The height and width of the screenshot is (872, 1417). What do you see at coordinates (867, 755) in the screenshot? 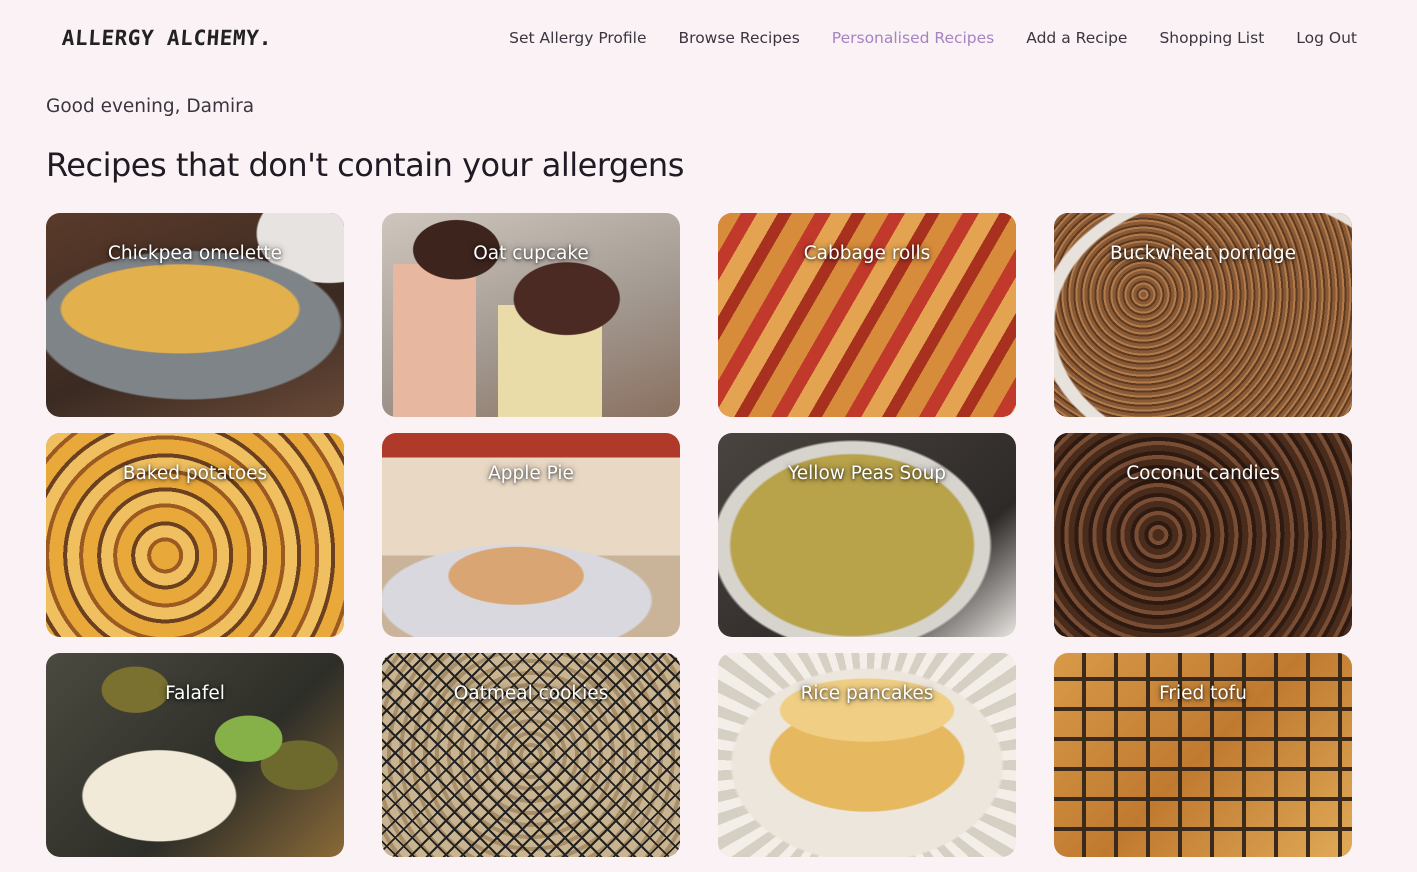
I see `recipe-card-rice-pancakes: Rice pancakes` at bounding box center [867, 755].